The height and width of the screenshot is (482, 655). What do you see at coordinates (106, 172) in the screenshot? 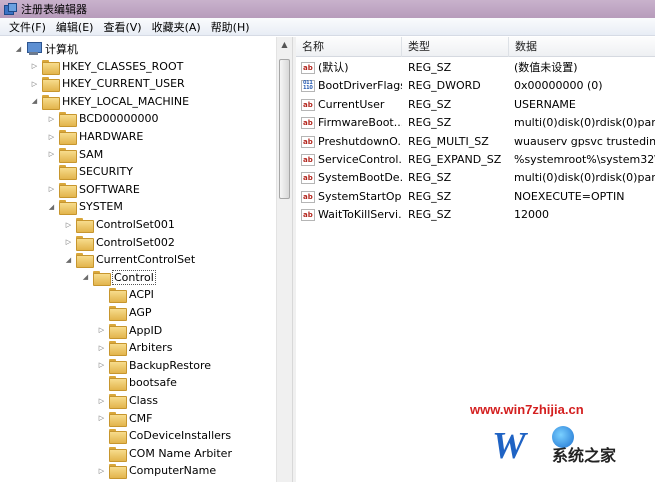
I see `tree-node-label: SECURITY` at bounding box center [106, 172].